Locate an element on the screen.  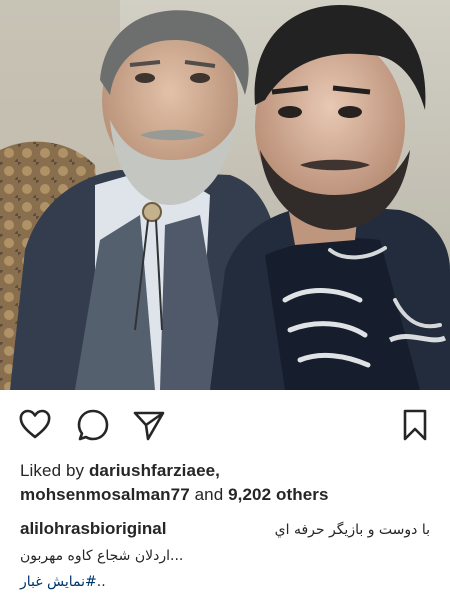
action-bar is located at coordinates (225, 423).